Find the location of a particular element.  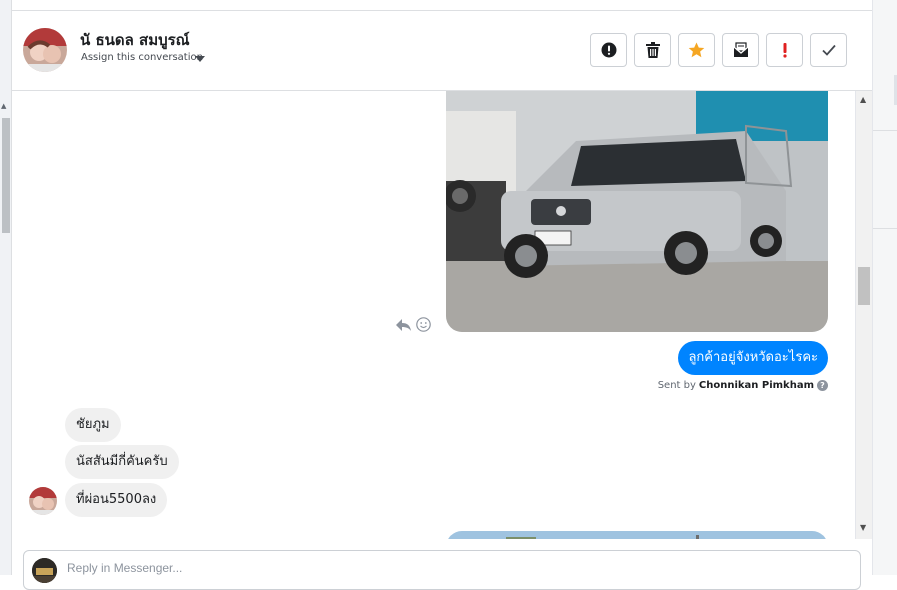

mark-done-button is located at coordinates (828, 50).